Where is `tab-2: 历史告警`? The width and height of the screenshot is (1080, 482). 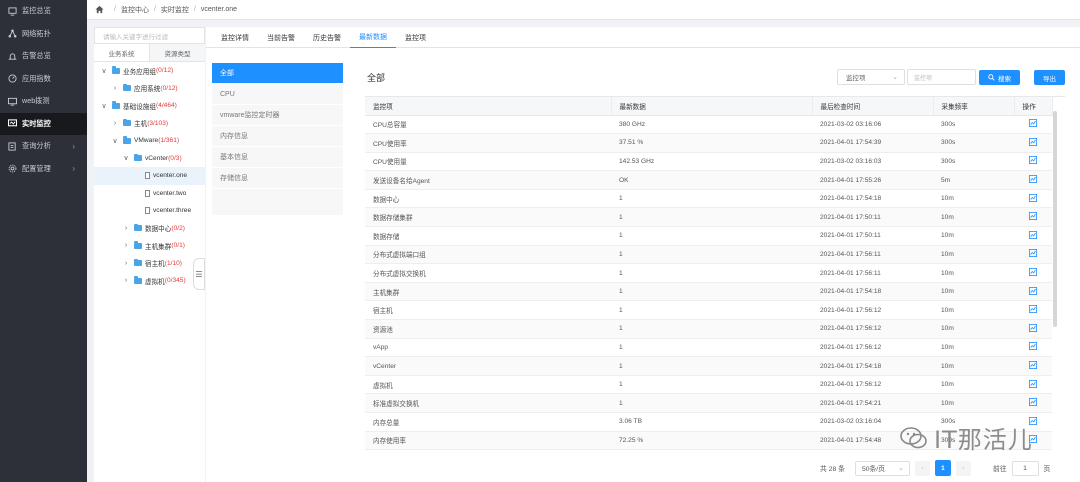
tab-2: 历史告警 is located at coordinates (327, 37).